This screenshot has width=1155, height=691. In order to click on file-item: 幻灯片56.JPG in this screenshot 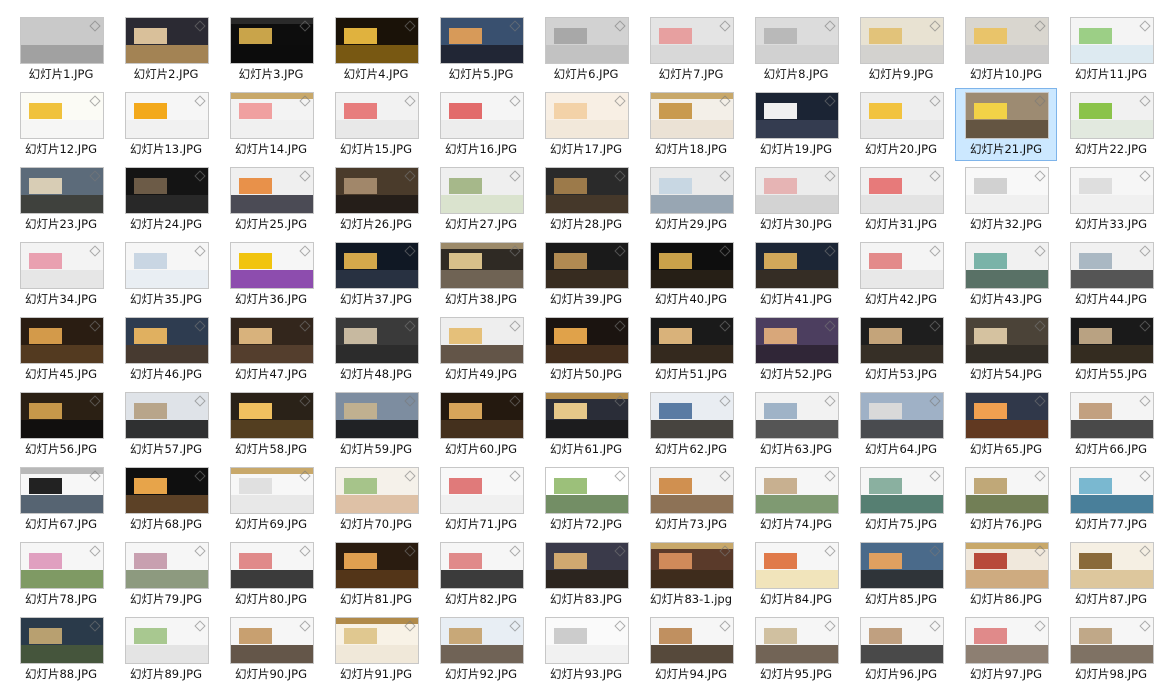, I will do `click(61, 424)`.